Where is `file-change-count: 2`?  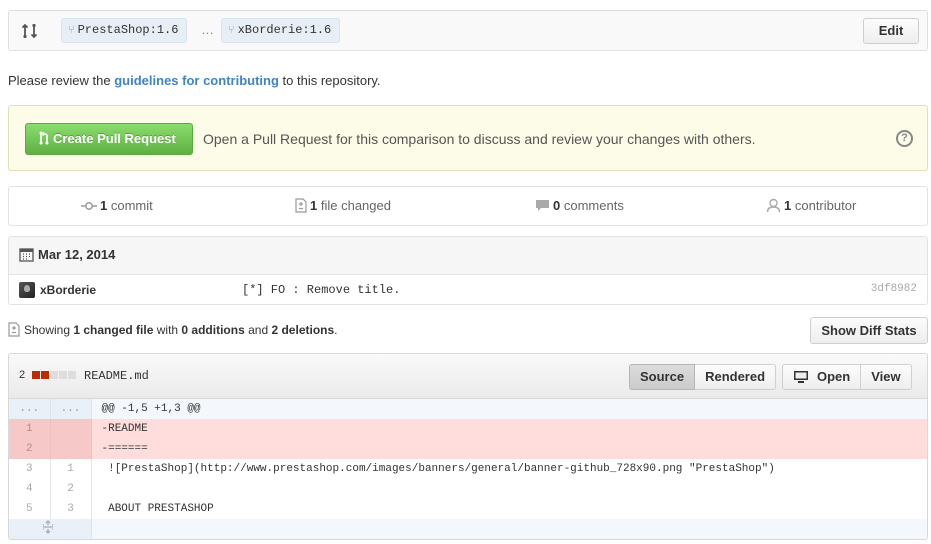
file-change-count: 2 is located at coordinates (22, 375).